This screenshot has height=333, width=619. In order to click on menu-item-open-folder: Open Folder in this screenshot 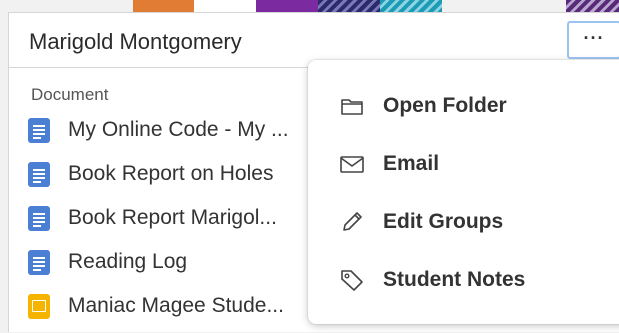, I will do `click(463, 105)`.